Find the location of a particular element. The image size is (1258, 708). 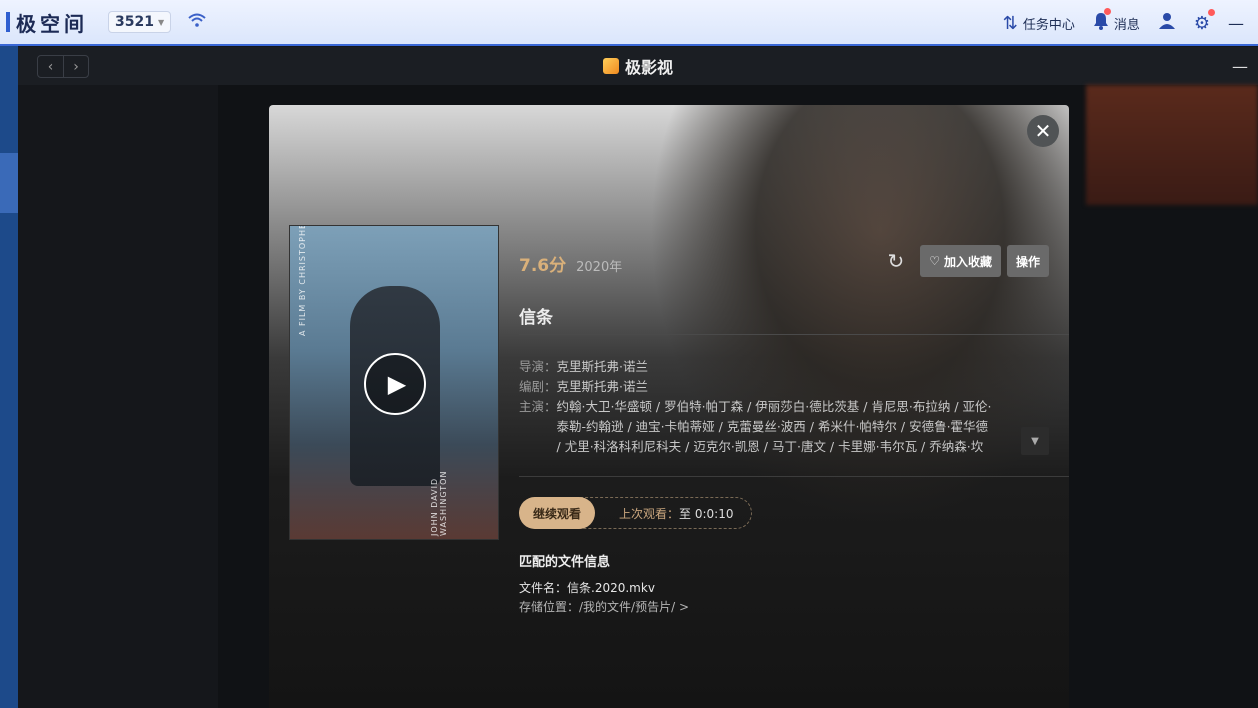

storage-path-row: 存储位置：/我的文件/预告片/ > is located at coordinates (604, 606).